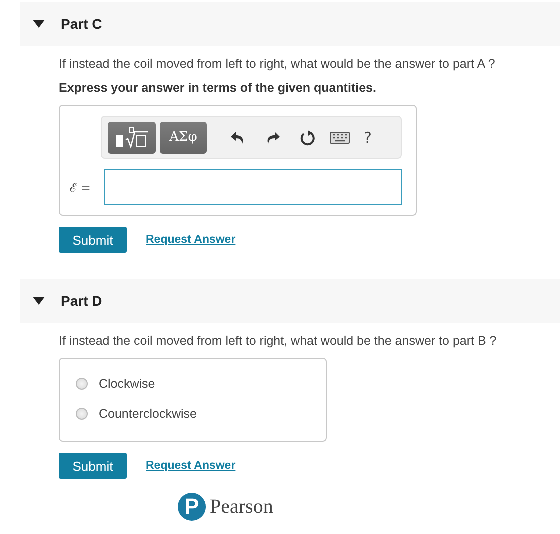 The width and height of the screenshot is (560, 534). Describe the element at coordinates (127, 383) in the screenshot. I see `option-label: Clockwise` at that location.